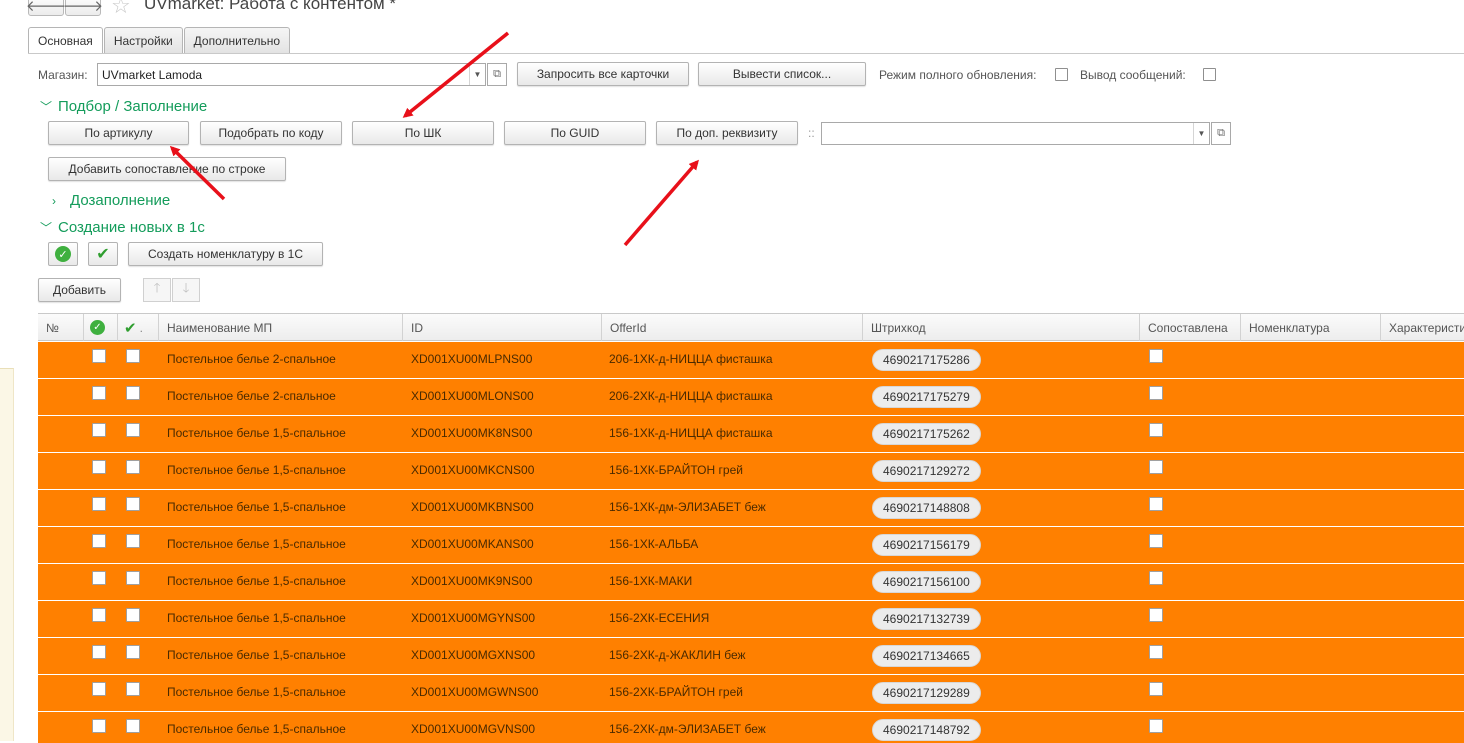 This screenshot has width=1464, height=743. I want to click on forward-arrow-icon: 🡒, so click(83, 7).